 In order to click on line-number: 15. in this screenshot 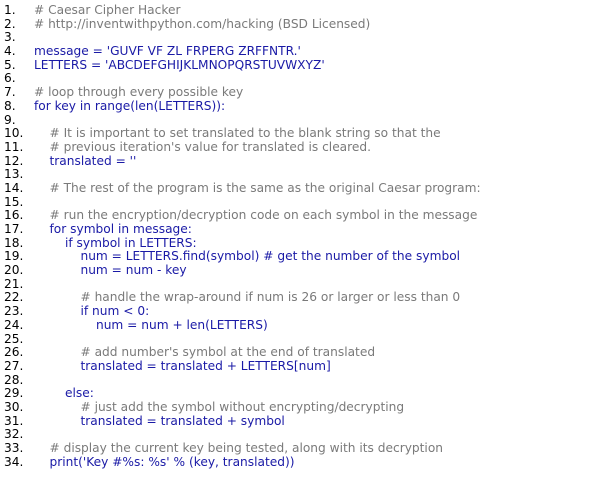, I will do `click(14, 201)`.